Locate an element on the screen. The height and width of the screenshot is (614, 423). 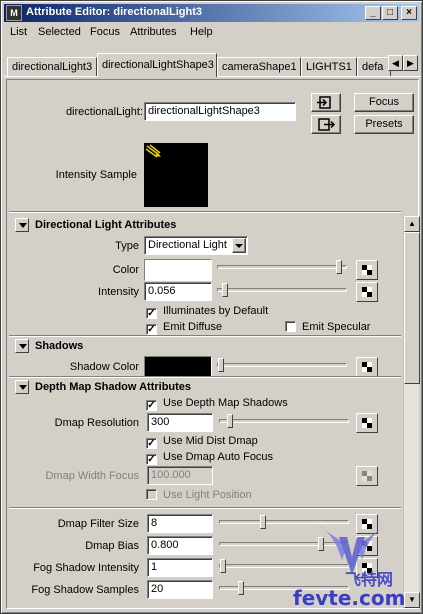
menu-help: Help is located at coordinates (201, 32).